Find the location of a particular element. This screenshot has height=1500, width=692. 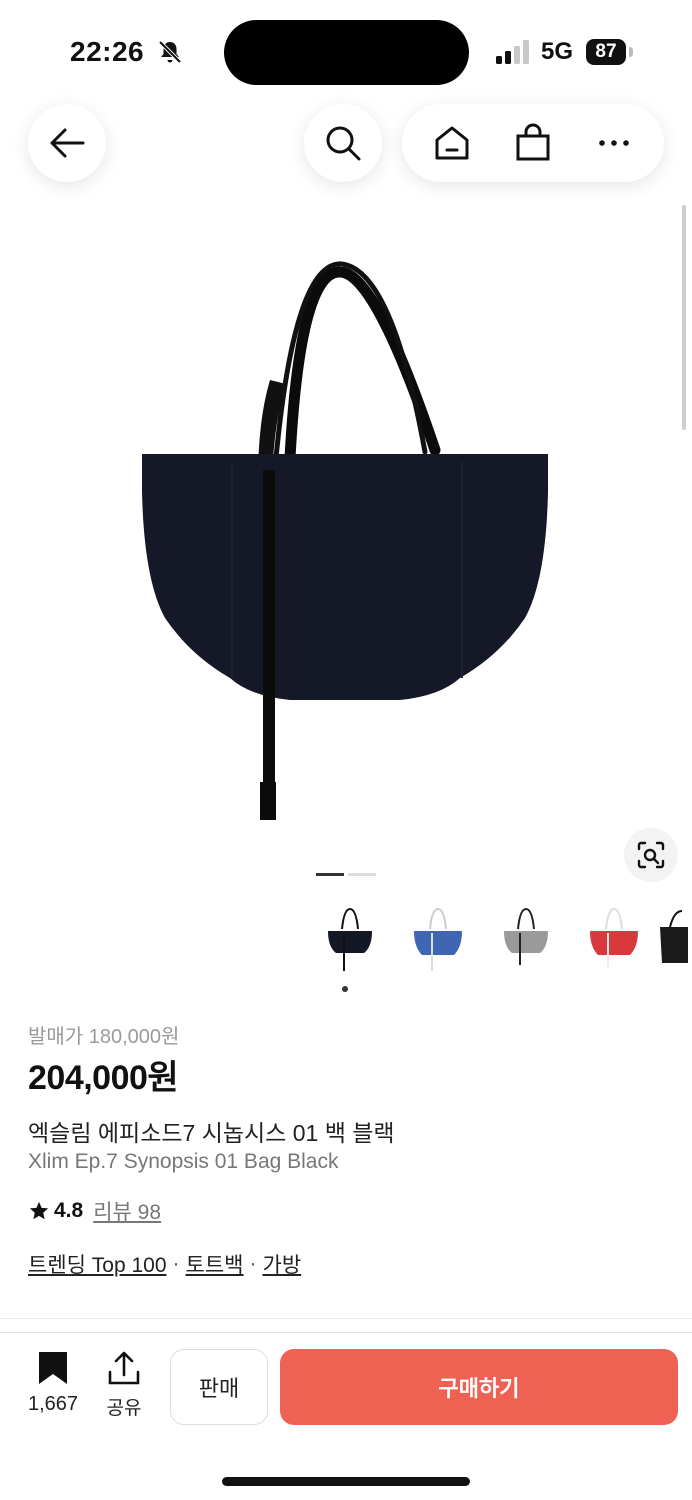

review-link: 리뷰 98 is located at coordinates (127, 1211).